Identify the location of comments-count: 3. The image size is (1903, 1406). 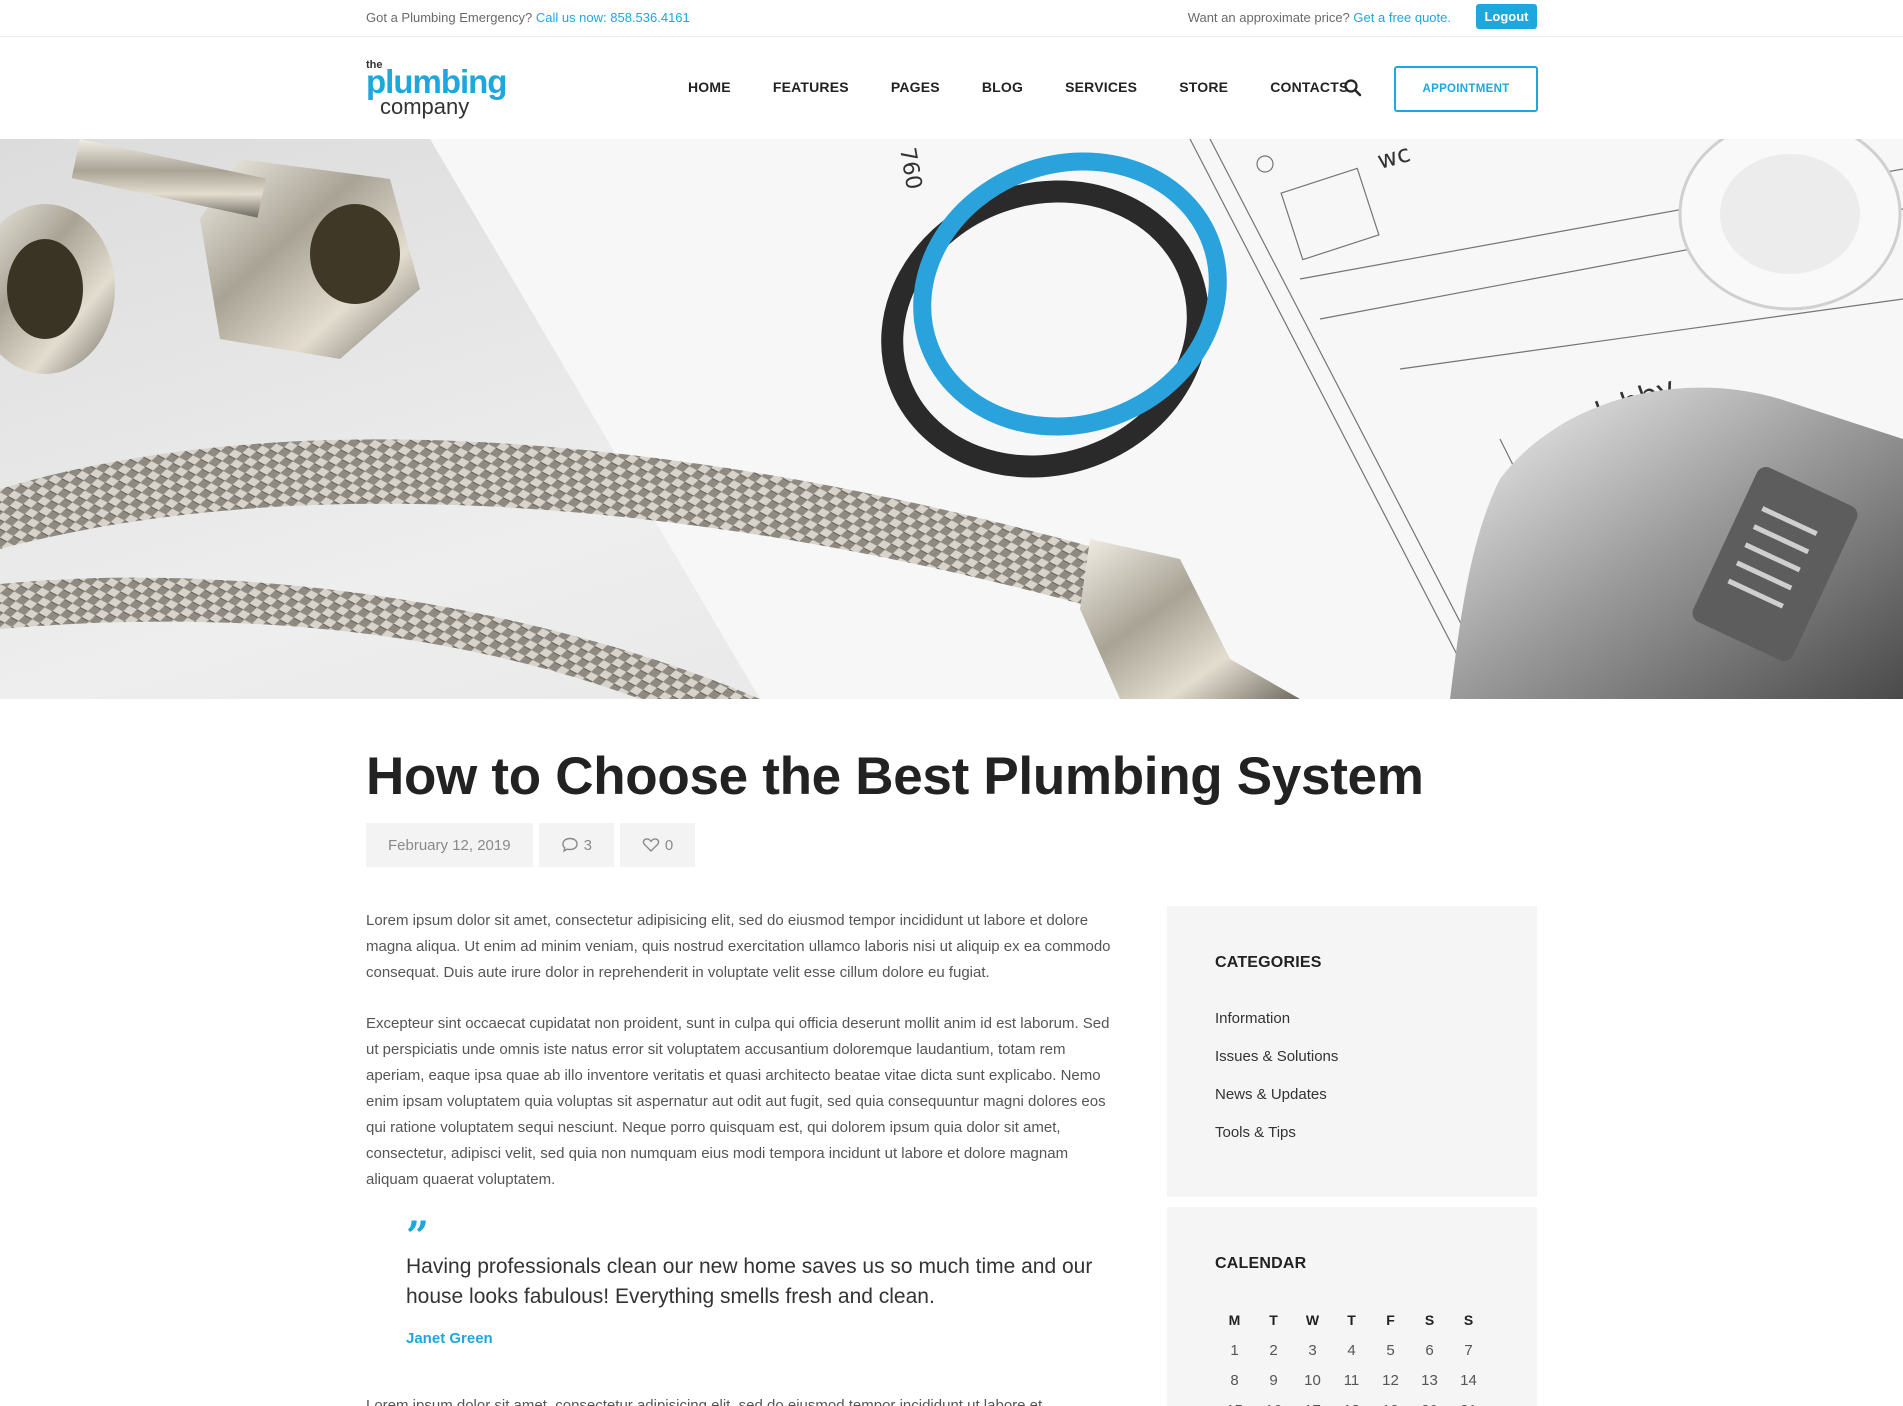
(576, 845).